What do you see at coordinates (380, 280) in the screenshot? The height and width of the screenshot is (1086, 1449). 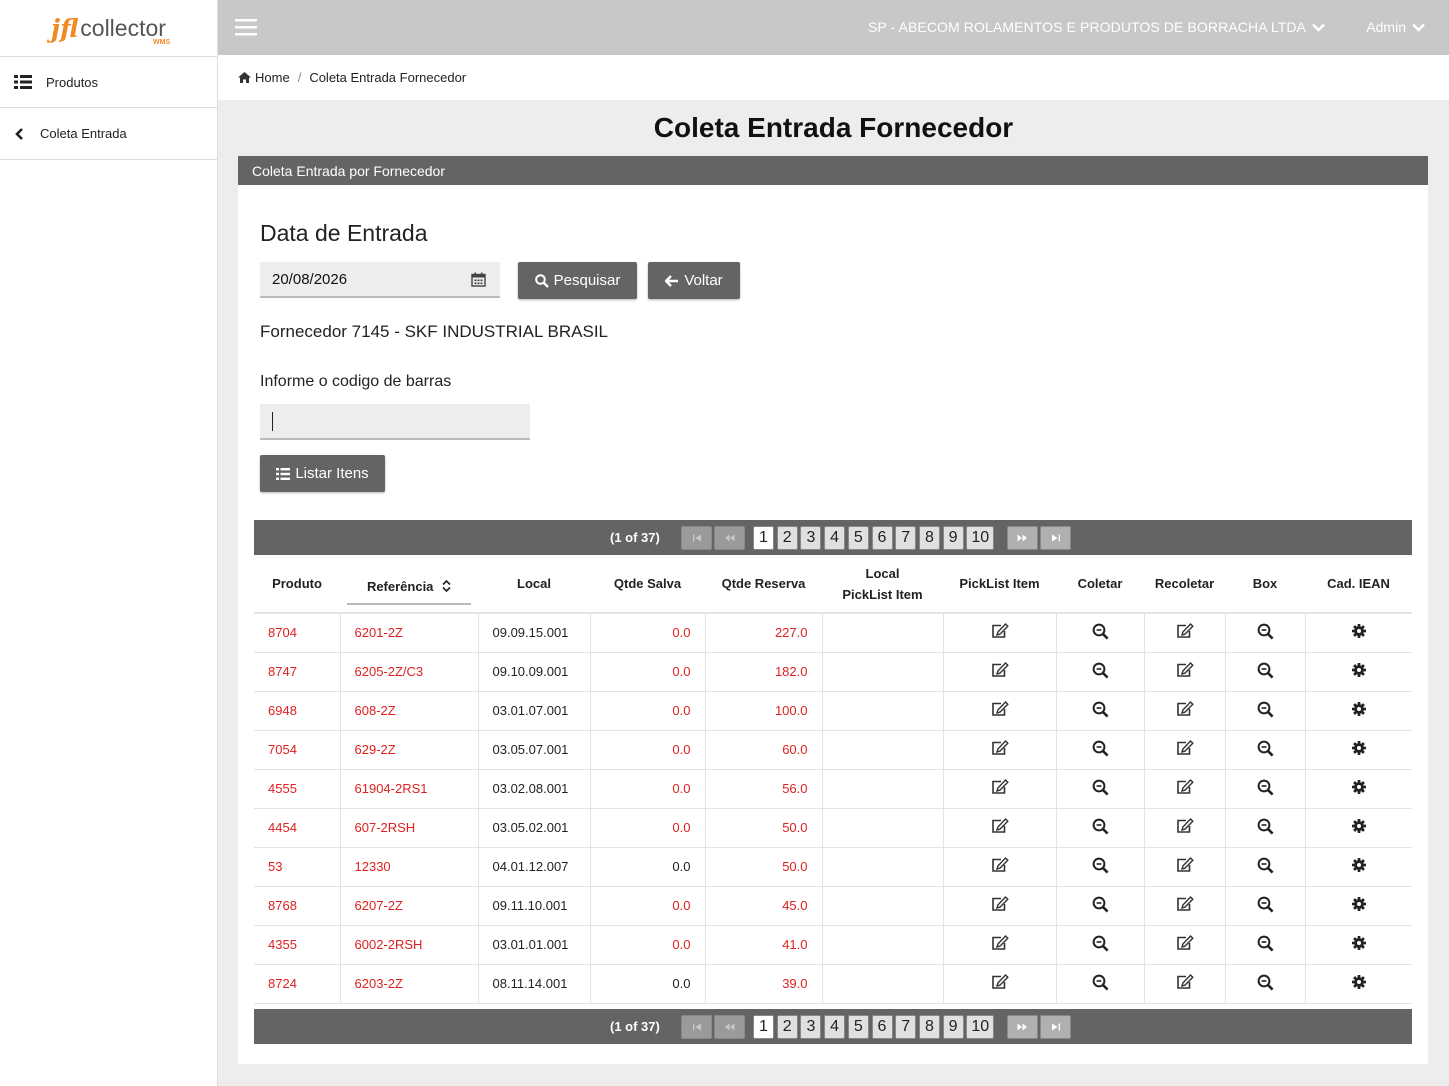 I see `date-input: 20/08/2026` at bounding box center [380, 280].